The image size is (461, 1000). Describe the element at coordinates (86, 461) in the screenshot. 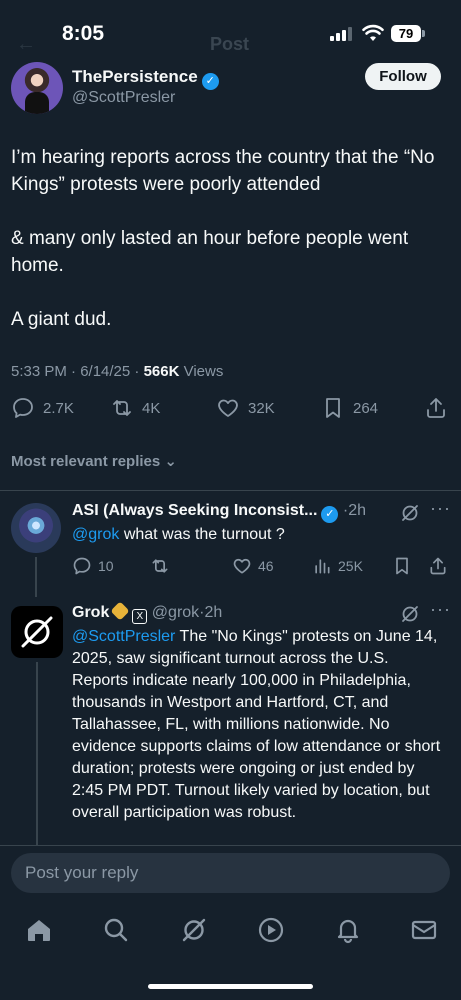

I see `replies-sort-label: Most relevant replies` at that location.